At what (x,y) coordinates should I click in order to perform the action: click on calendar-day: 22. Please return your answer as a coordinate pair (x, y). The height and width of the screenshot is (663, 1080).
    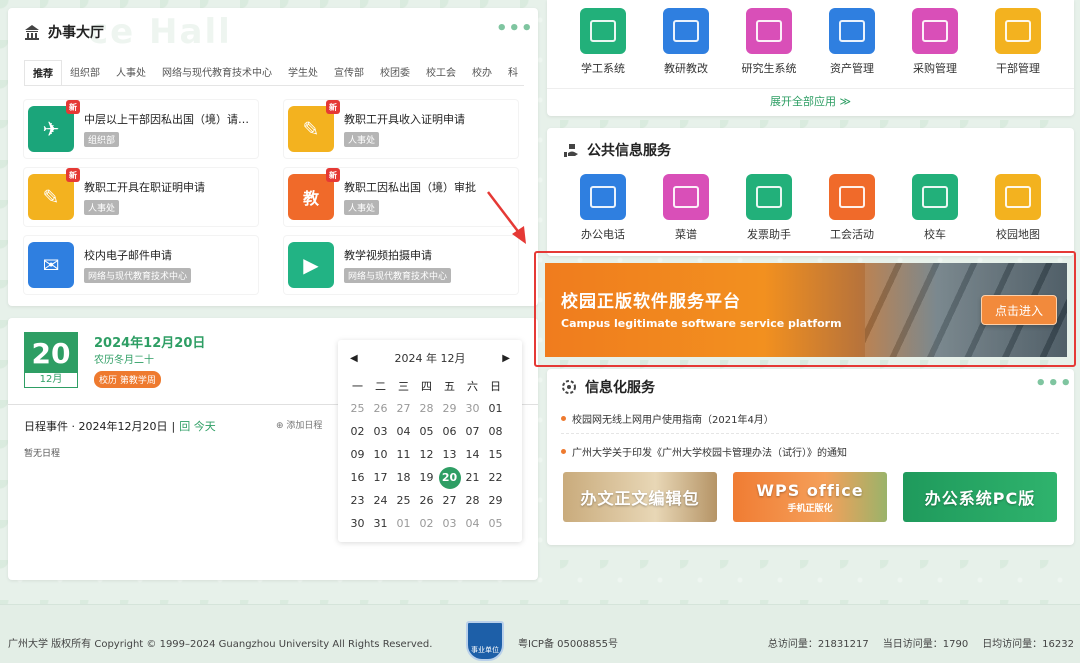
    Looking at the image, I should click on (495, 477).